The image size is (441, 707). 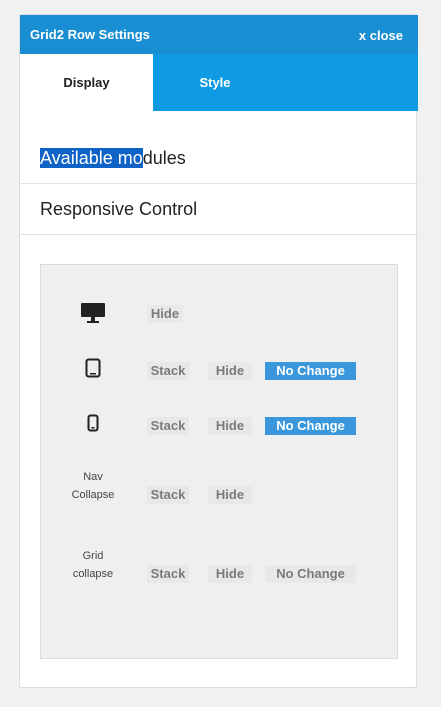 I want to click on tablet-nochange-button: No Change, so click(x=310, y=371).